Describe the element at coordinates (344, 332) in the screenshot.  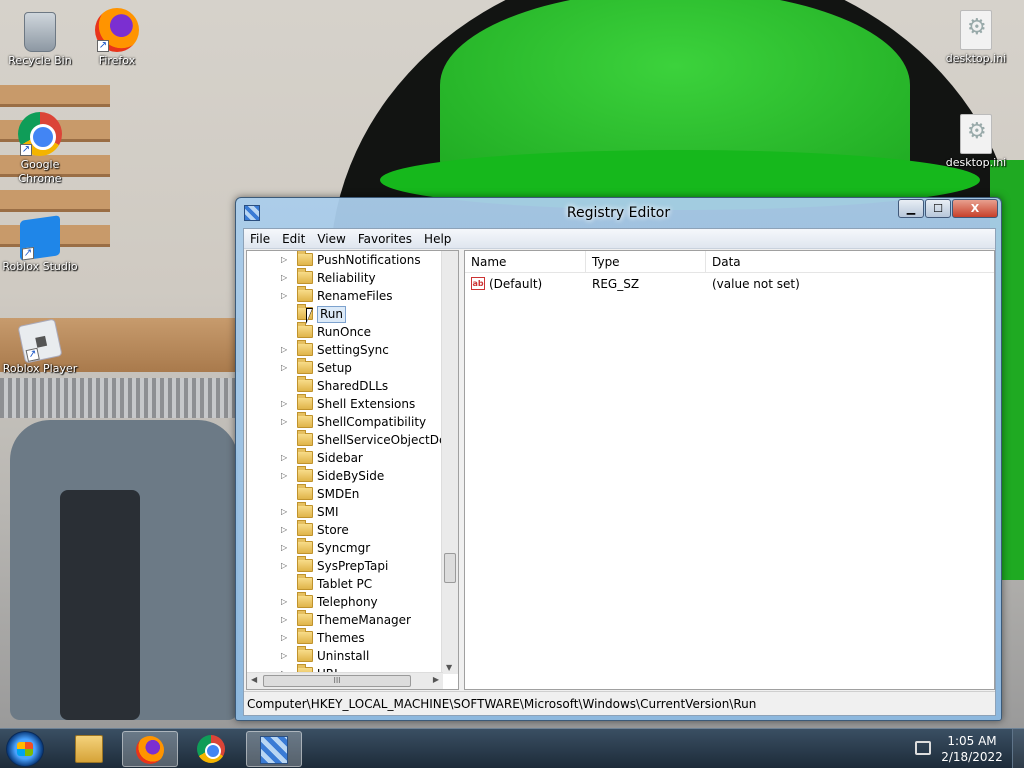
I see `tree-item-label: RunOnce` at that location.